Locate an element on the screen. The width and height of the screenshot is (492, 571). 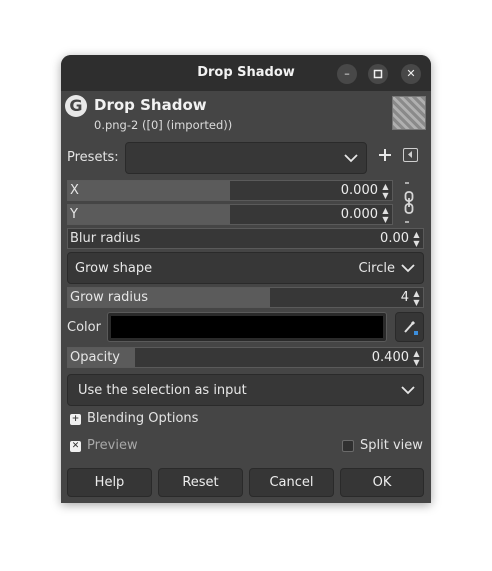
y-offset-fill is located at coordinates (149, 214).